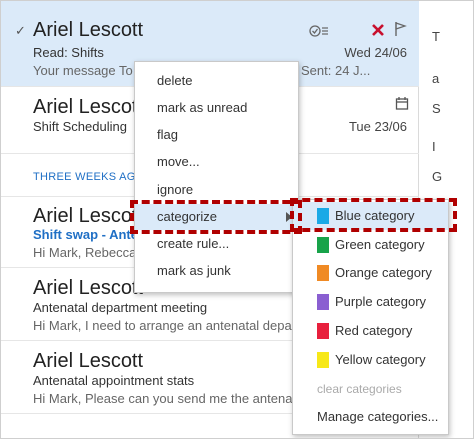 The width and height of the screenshot is (474, 439). Describe the element at coordinates (20, 30) in the screenshot. I see `check-mark-icon: ✓` at that location.